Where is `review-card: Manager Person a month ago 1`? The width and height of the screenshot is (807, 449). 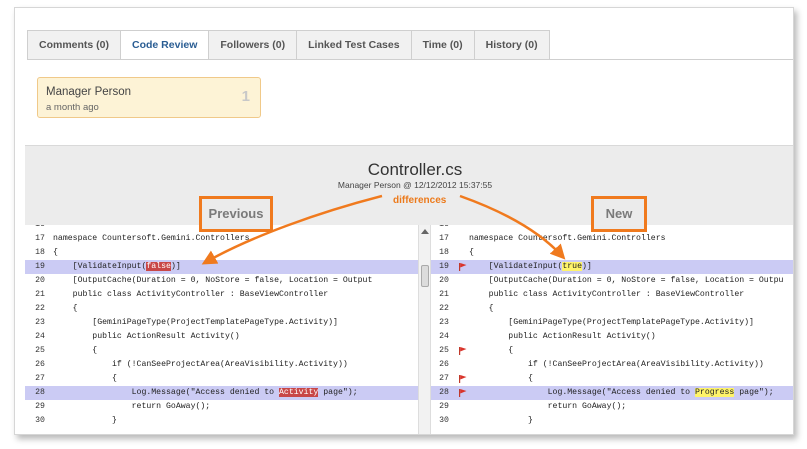 review-card: Manager Person a month ago 1 is located at coordinates (149, 97).